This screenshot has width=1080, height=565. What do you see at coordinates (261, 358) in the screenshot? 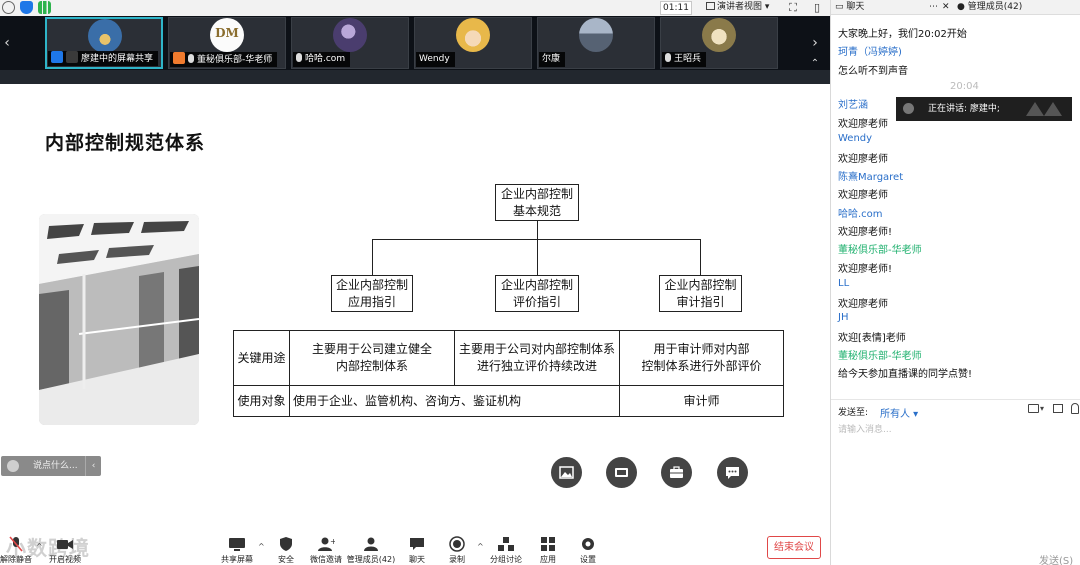
I see `table-cell: 关键用途` at bounding box center [261, 358].